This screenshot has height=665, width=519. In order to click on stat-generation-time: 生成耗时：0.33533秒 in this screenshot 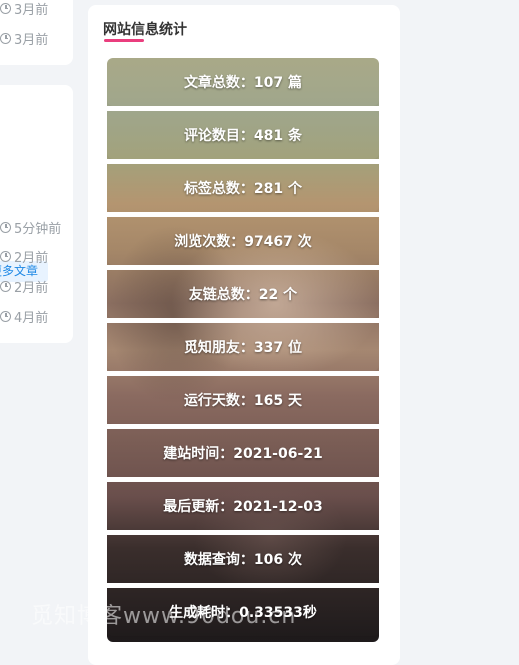, I will do `click(243, 612)`.